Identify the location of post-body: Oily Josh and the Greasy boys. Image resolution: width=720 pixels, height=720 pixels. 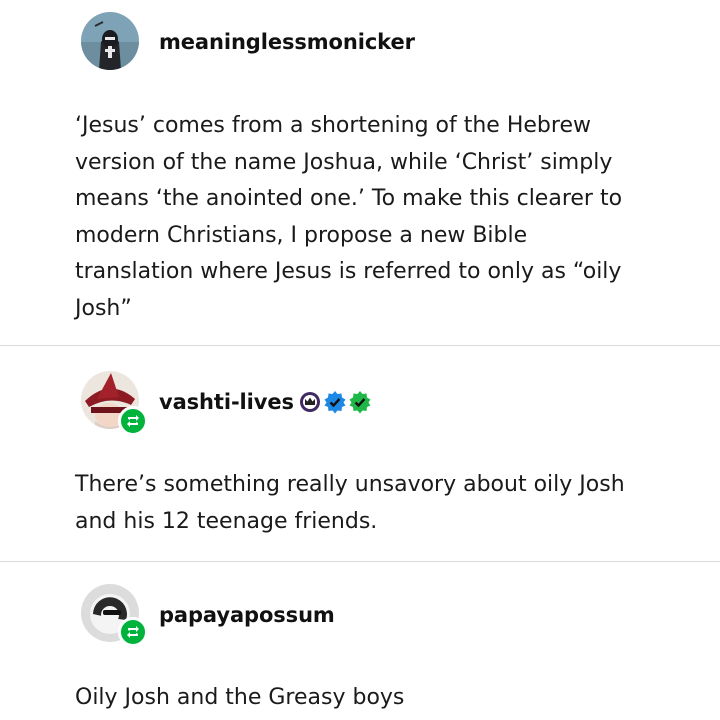
(380, 698).